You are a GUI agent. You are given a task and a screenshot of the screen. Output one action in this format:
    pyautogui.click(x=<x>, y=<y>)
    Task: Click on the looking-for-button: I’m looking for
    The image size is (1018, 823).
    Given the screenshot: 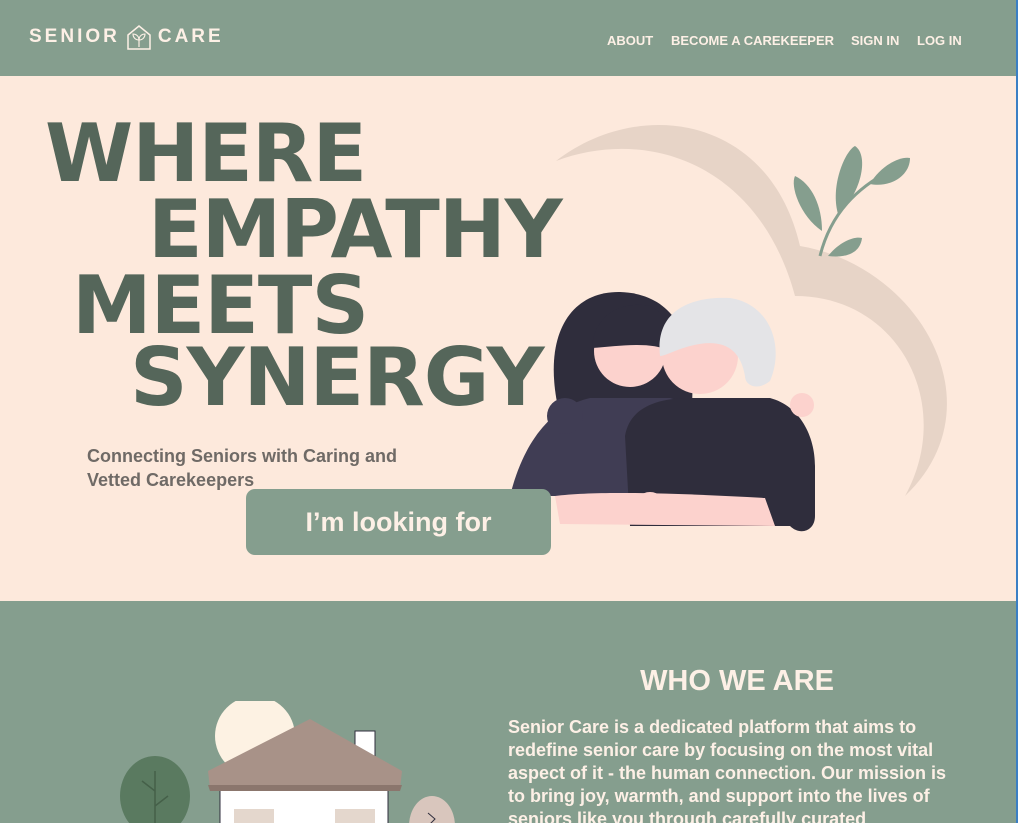 What is the action you would take?
    pyautogui.click(x=398, y=522)
    